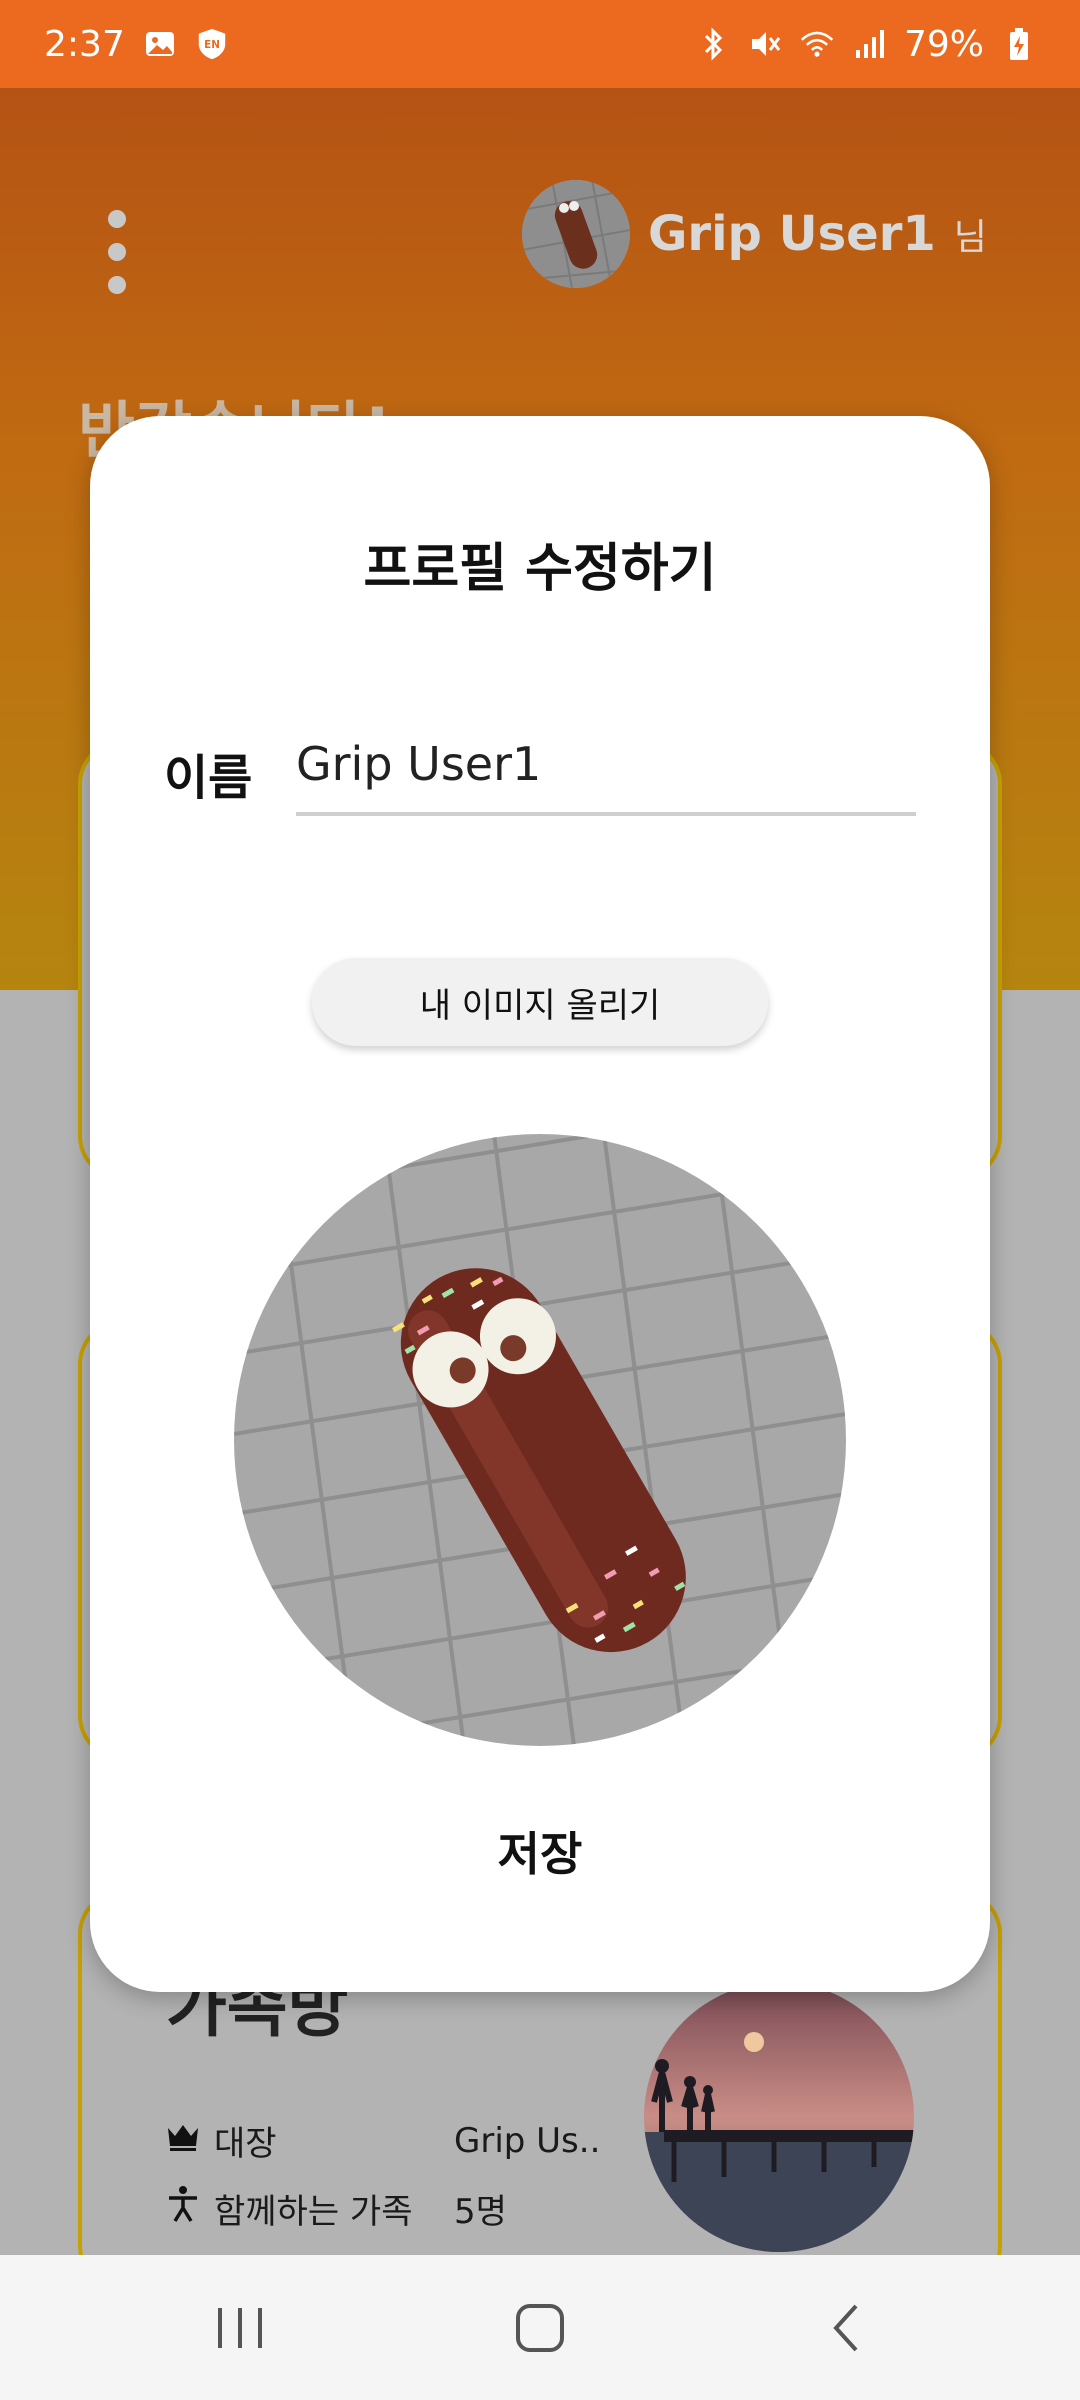 The height and width of the screenshot is (2400, 1080). I want to click on members-label: 함께하는 가족, so click(313, 2212).